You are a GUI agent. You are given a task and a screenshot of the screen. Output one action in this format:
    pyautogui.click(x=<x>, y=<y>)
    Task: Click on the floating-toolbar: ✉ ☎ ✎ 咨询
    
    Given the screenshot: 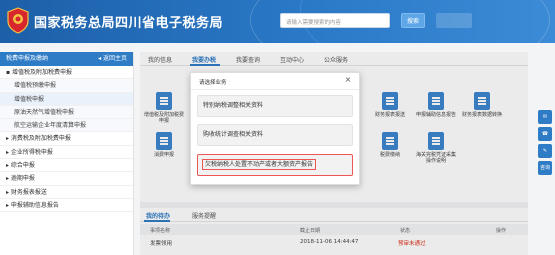 What is the action you would take?
    pyautogui.click(x=545, y=144)
    